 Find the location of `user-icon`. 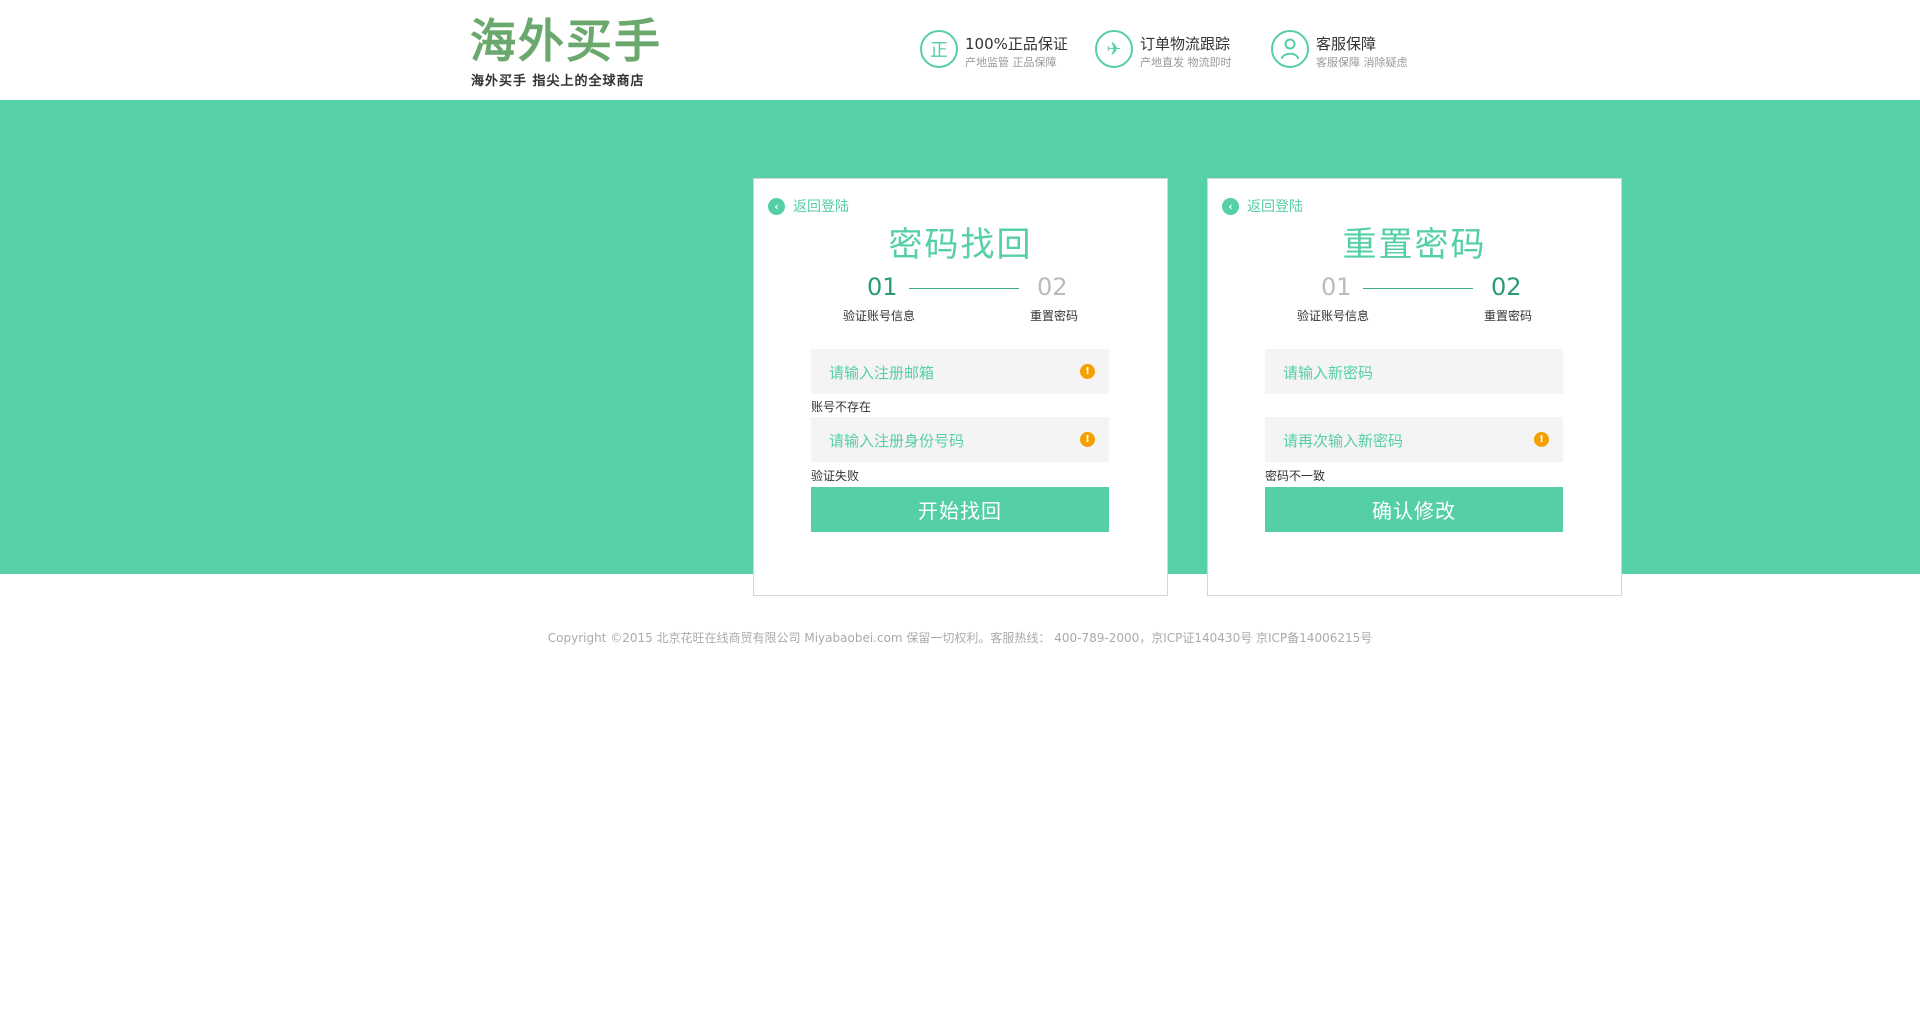

user-icon is located at coordinates (1290, 49).